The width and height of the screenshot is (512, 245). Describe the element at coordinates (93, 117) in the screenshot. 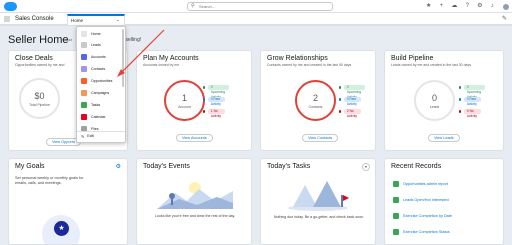

I see `dropdown-item-calendar: Calendar` at that location.